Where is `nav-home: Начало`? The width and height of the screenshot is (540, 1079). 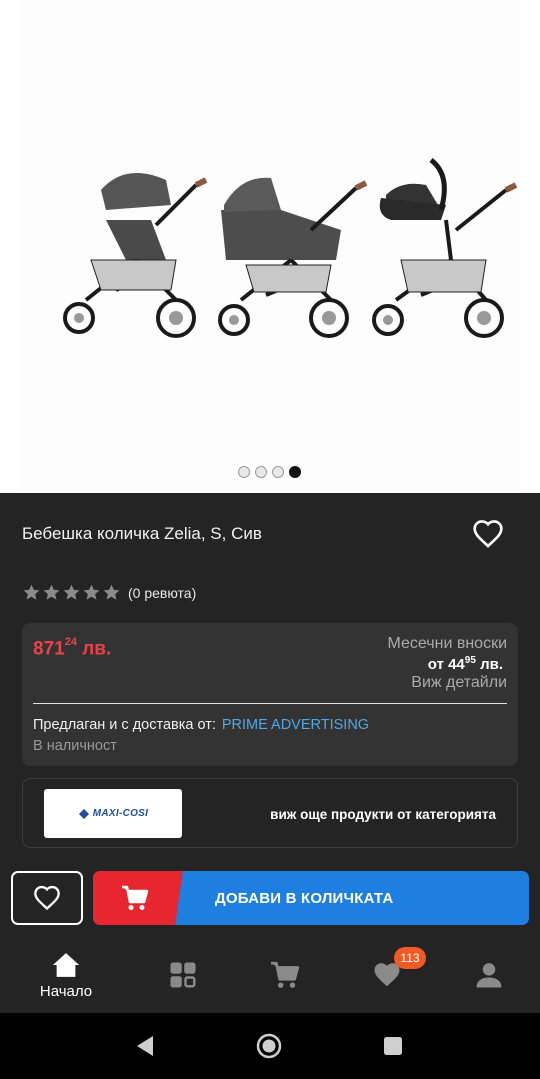 nav-home: Начало is located at coordinates (66, 976).